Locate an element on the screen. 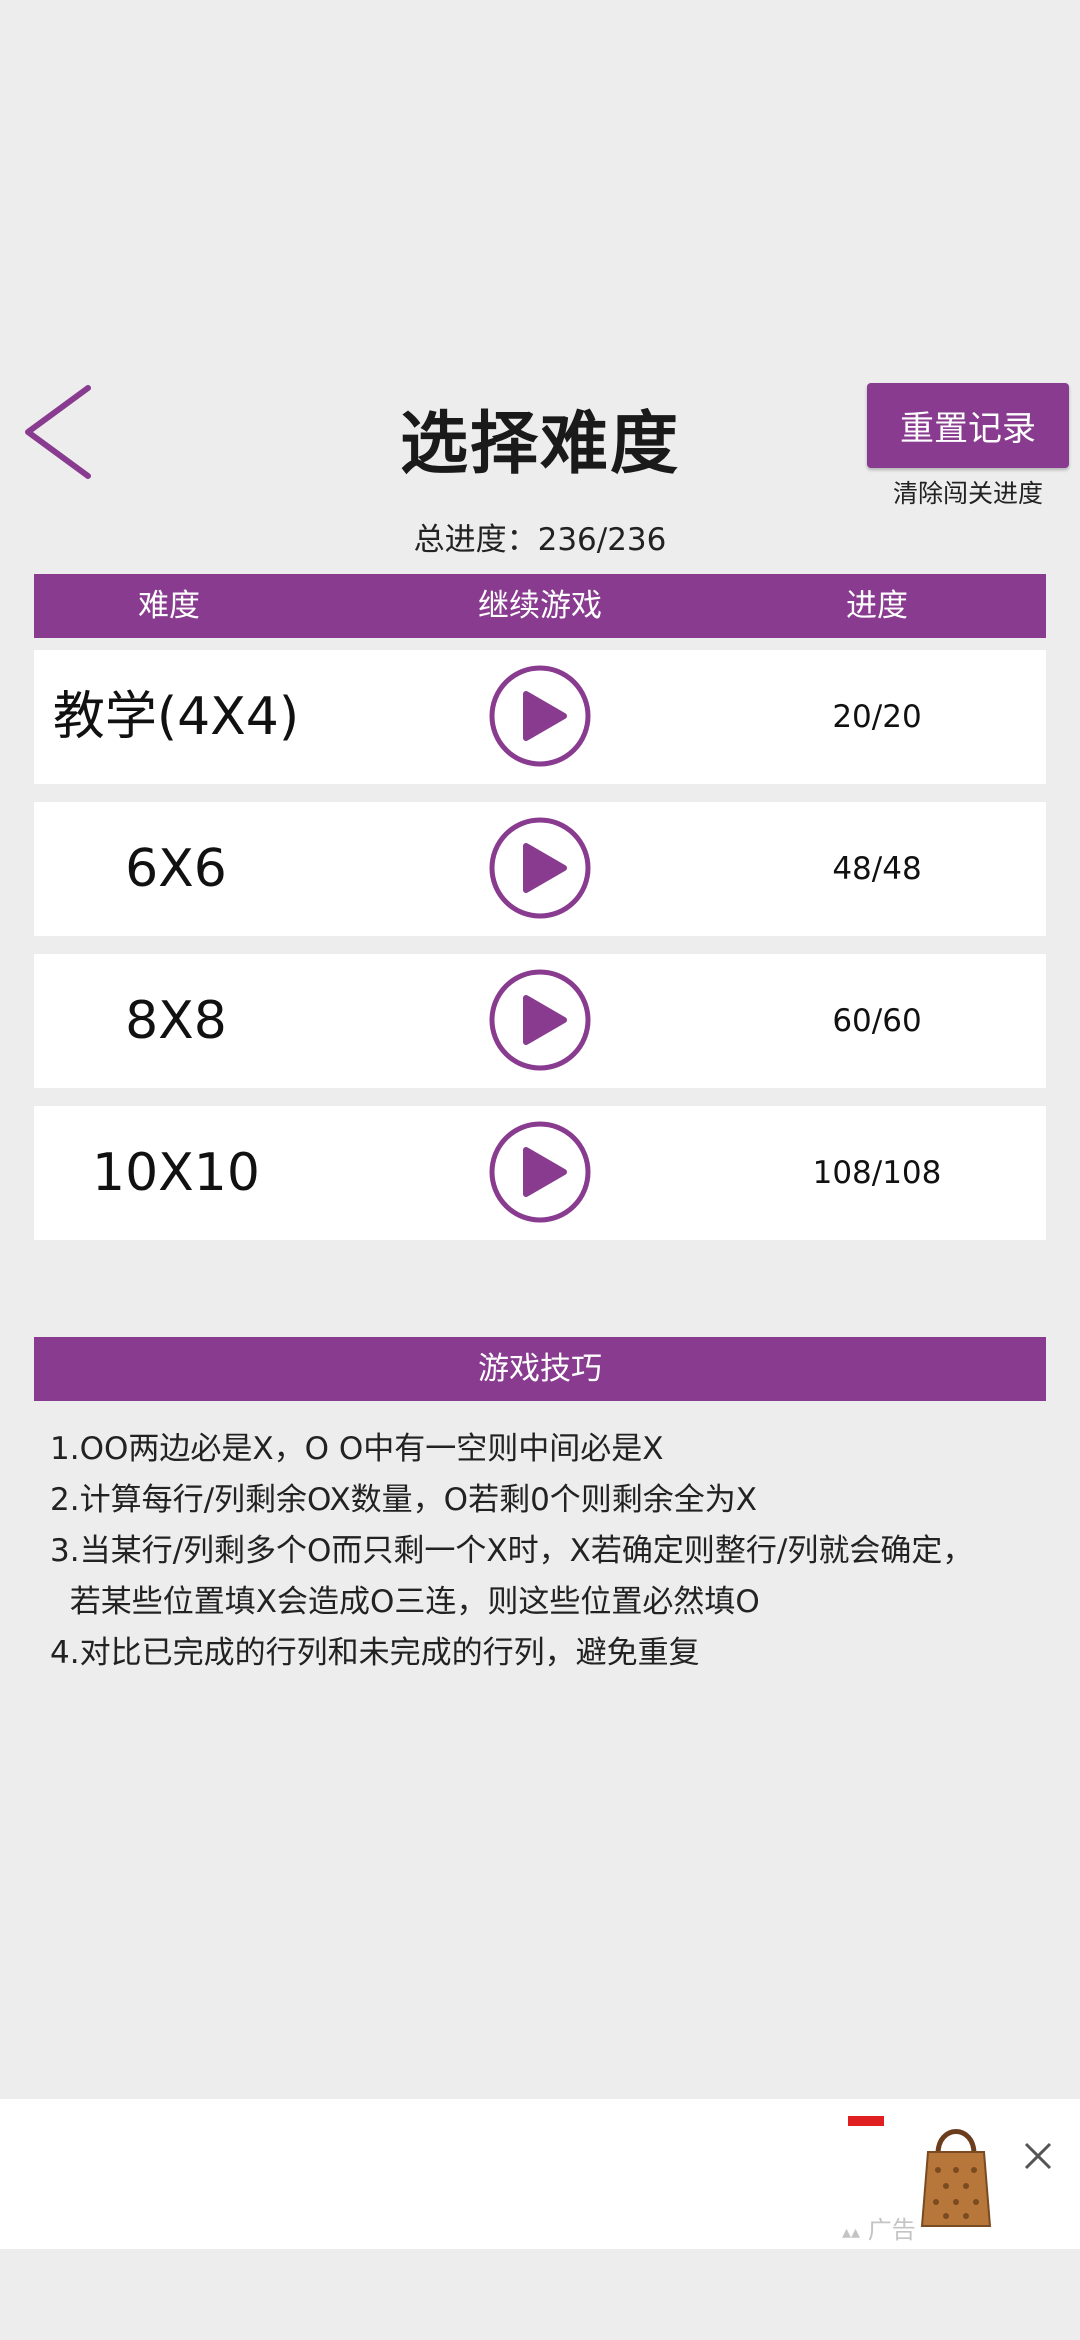 Image resolution: width=1080 pixels, height=2340 pixels. difficulty-name: 8X8 is located at coordinates (176, 1021).